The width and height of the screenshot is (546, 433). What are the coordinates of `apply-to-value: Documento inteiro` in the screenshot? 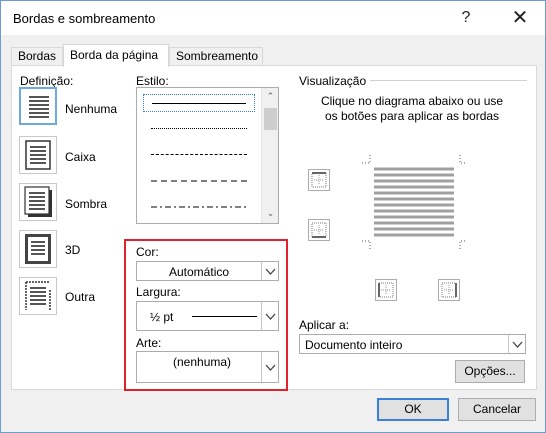 It's located at (354, 345).